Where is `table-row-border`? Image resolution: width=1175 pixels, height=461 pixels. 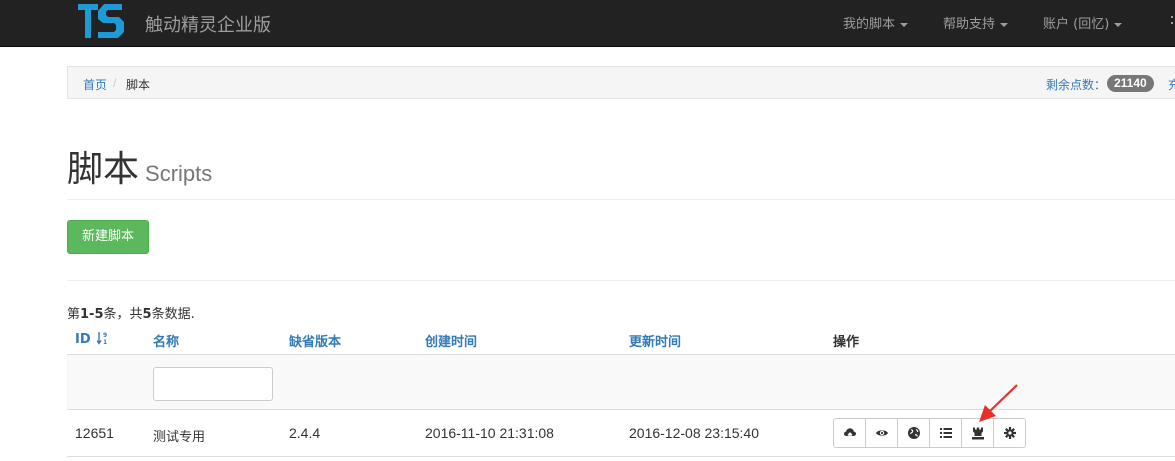
table-row-border is located at coordinates (621, 456).